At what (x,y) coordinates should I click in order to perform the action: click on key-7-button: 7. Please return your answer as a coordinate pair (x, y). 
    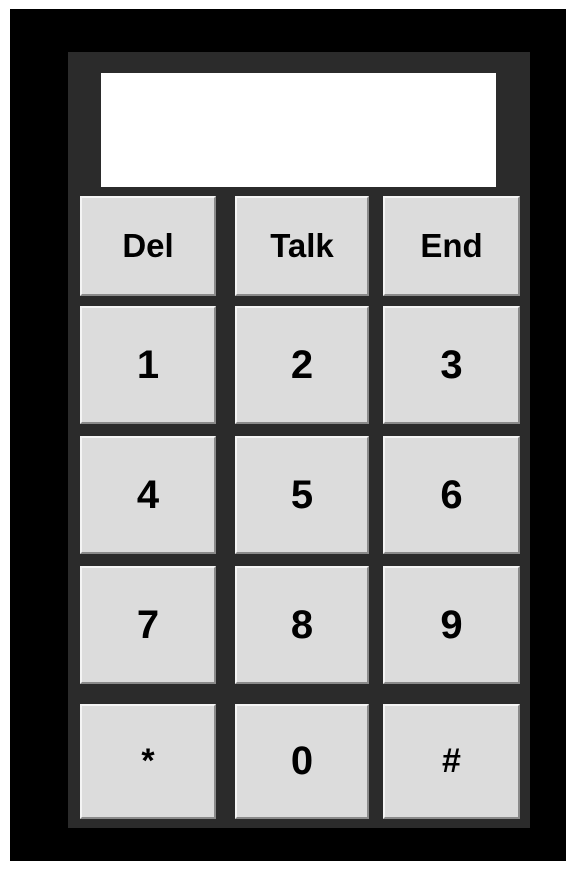
    Looking at the image, I should click on (148, 625).